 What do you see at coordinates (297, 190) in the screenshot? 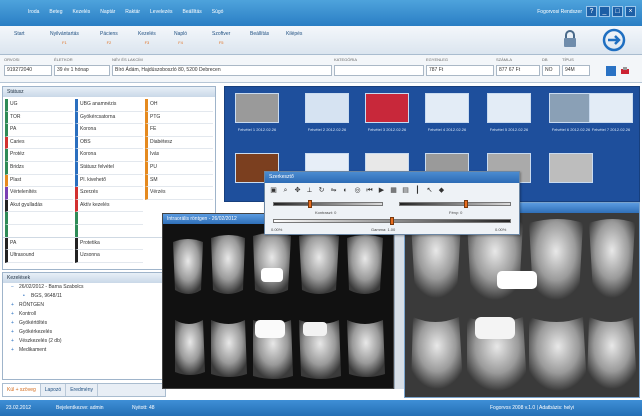
I see `pan-icon: ✥` at bounding box center [297, 190].